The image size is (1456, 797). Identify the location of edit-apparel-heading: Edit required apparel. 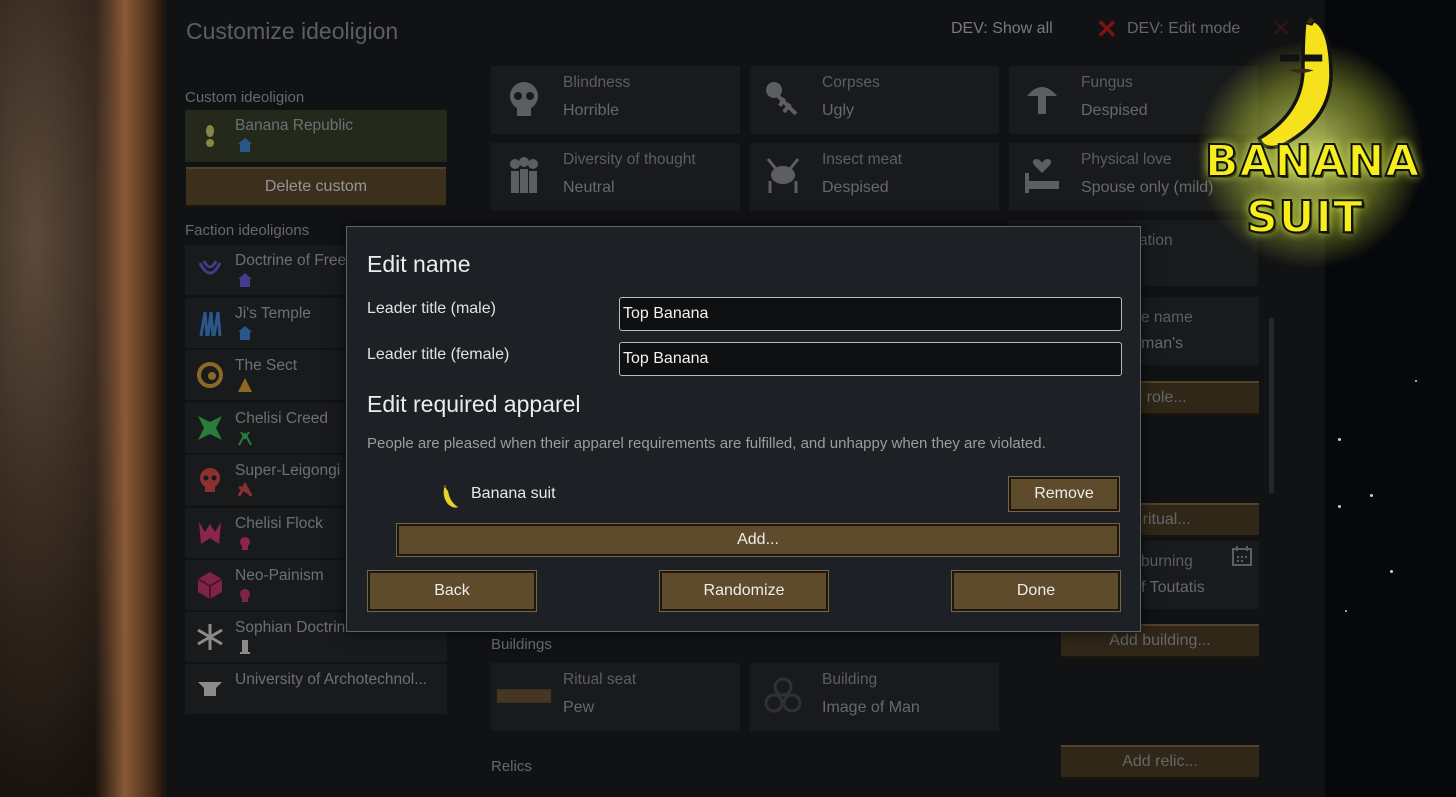
(474, 404).